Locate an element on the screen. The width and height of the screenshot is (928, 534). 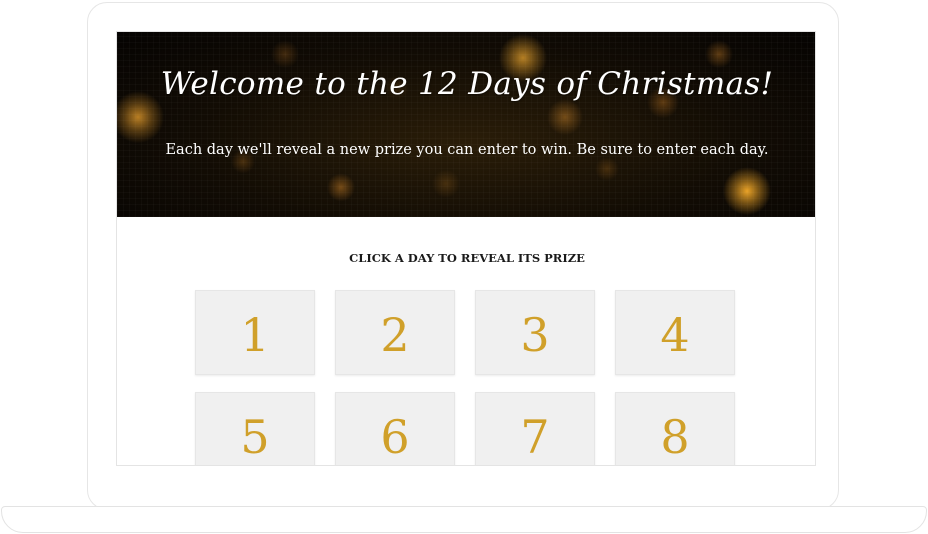
page-title: Welcome to the 12 Days of Christmas! is located at coordinates (467, 84).